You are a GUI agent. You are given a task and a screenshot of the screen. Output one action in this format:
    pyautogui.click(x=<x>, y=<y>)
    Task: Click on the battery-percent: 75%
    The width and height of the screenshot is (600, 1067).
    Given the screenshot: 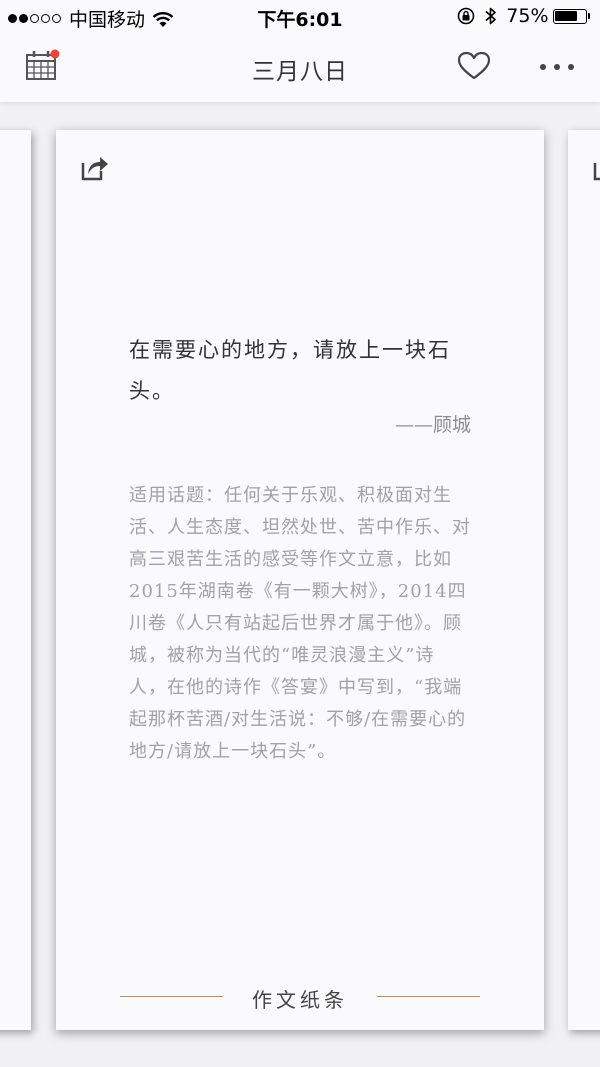 What is the action you would take?
    pyautogui.click(x=527, y=16)
    